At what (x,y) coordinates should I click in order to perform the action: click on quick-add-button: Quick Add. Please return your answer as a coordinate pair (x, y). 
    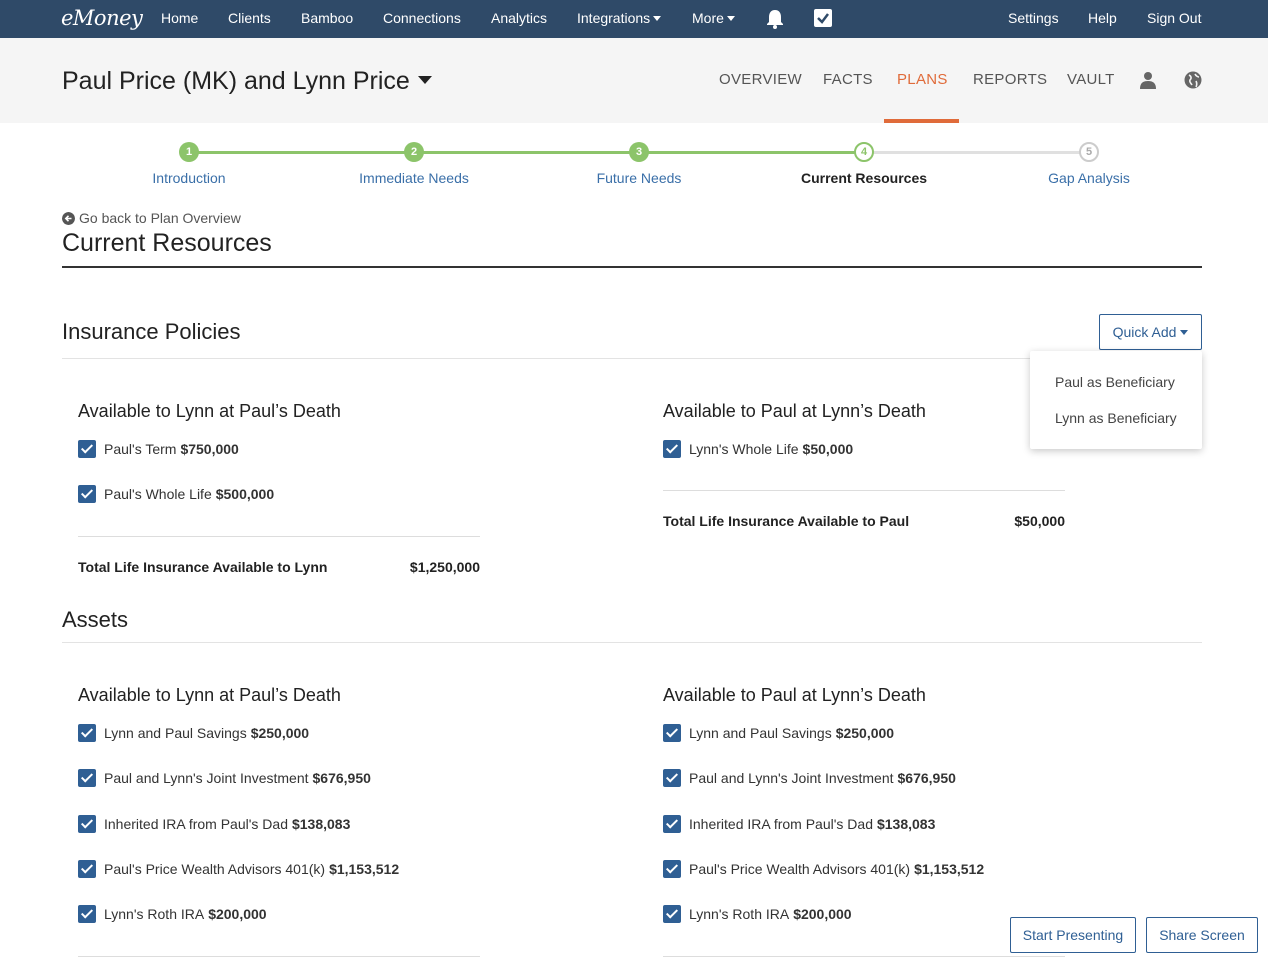
    Looking at the image, I should click on (1150, 332).